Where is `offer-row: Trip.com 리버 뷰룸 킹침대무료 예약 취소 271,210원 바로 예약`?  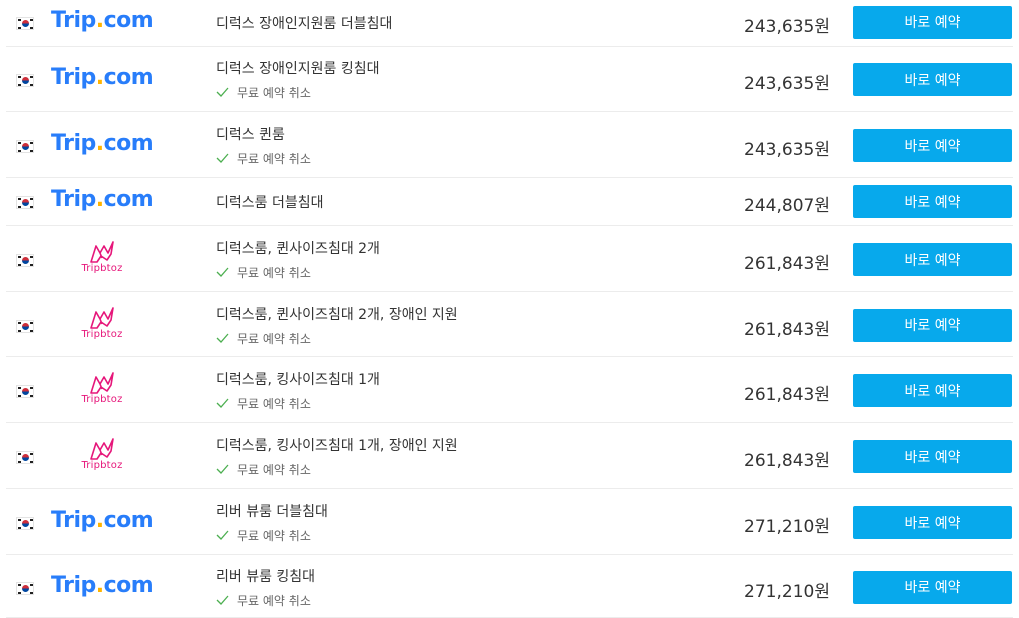
offer-row: Trip.com 리버 뷰룸 킹침대무료 예약 취소 271,210원 바로 예약 is located at coordinates (509, 586).